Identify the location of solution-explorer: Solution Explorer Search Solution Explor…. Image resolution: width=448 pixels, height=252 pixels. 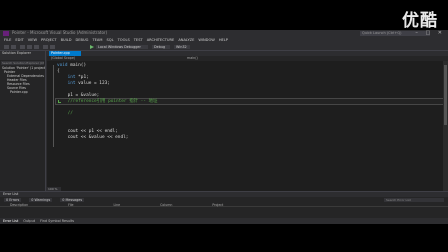
(23, 121).